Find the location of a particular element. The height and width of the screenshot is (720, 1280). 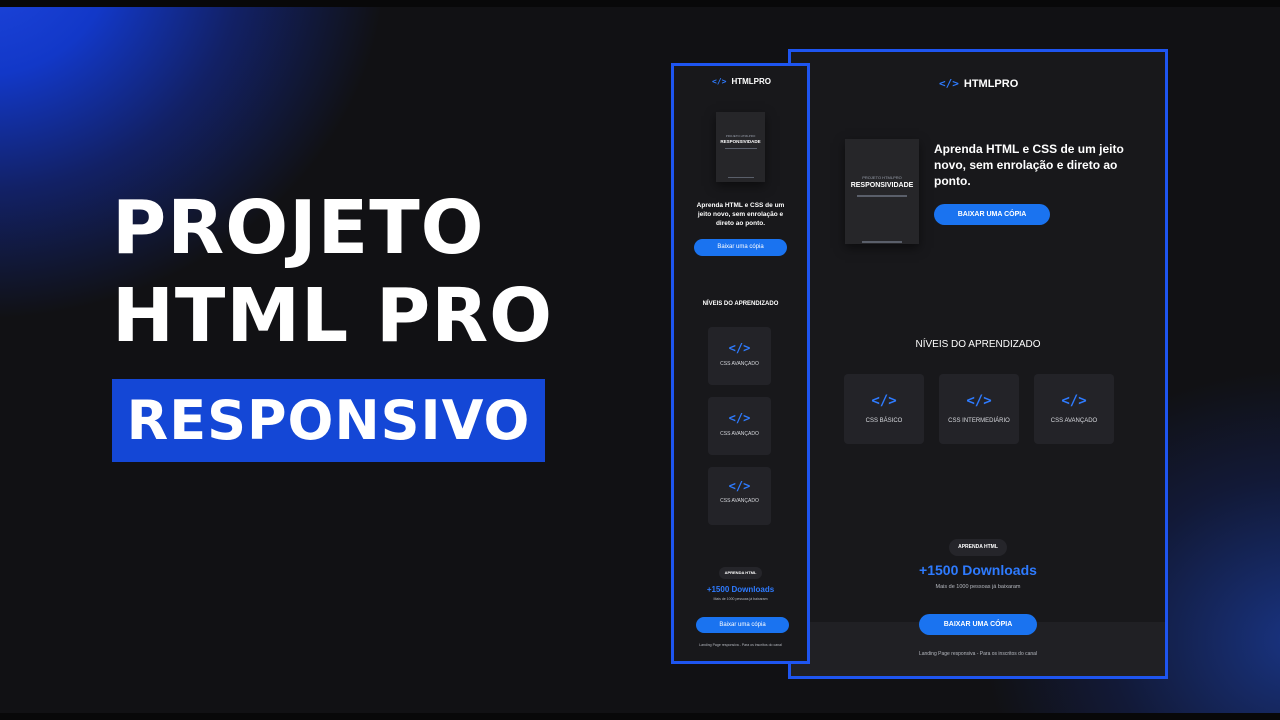

desktop-downloads-count: +1500 Downloads is located at coordinates (978, 570).